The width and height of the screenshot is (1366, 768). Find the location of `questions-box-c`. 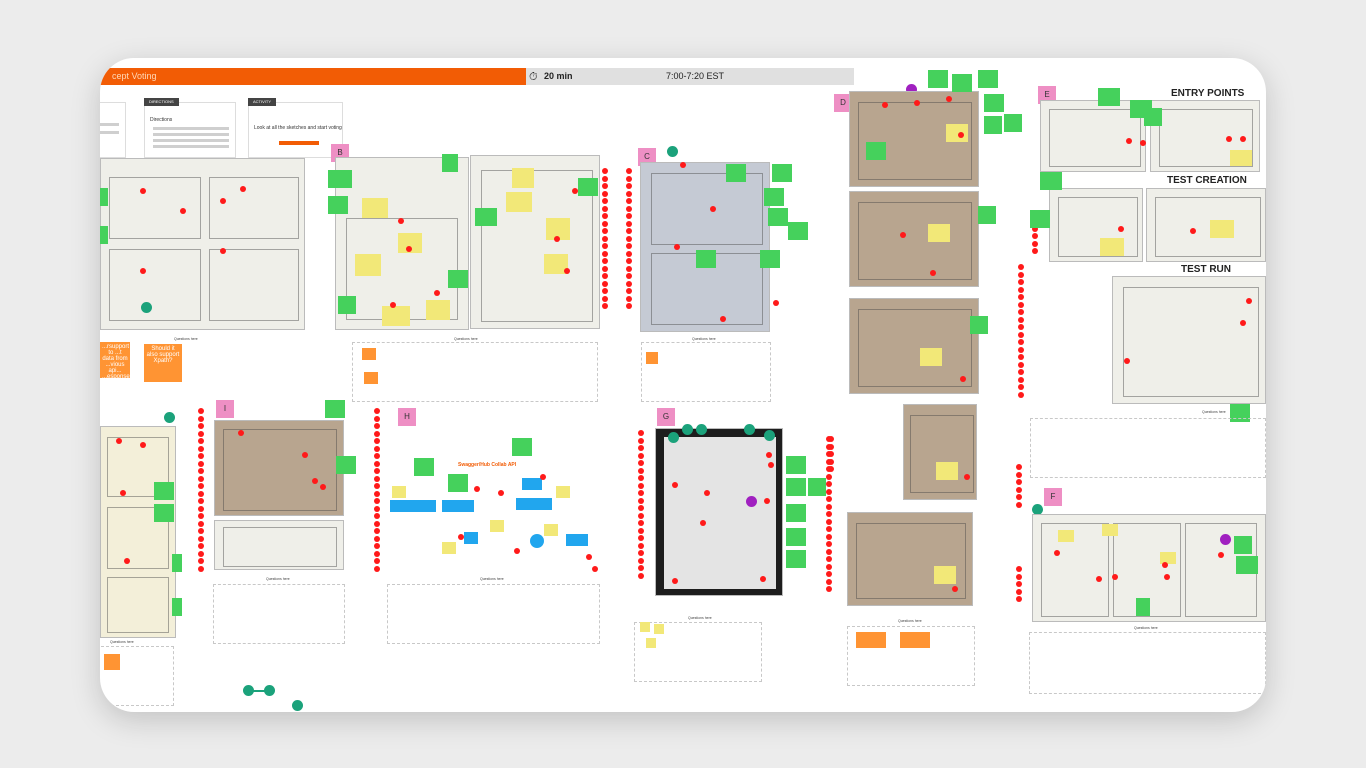

questions-box-c is located at coordinates (706, 372).